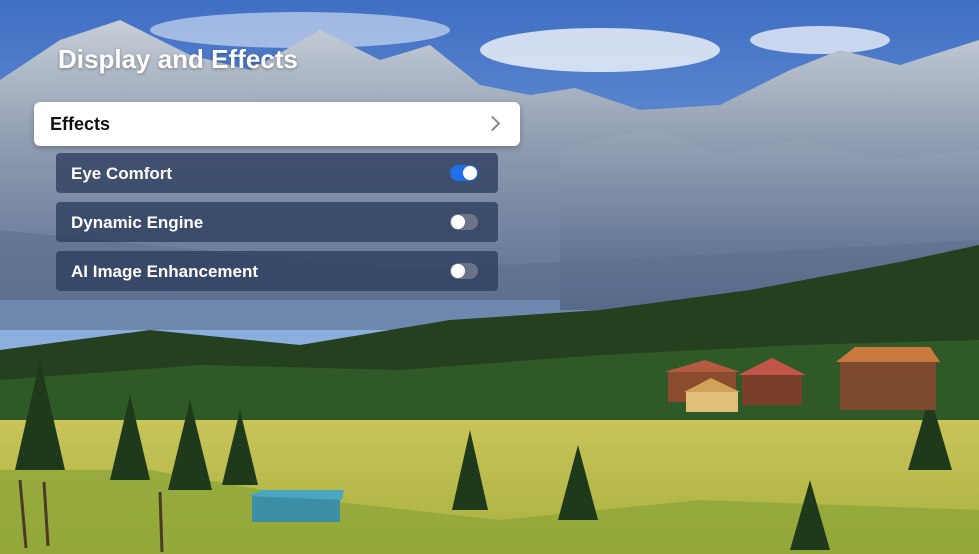 This screenshot has width=979, height=554. Describe the element at coordinates (122, 173) in the screenshot. I see `eye-comfort-label: Eye Comfort` at that location.